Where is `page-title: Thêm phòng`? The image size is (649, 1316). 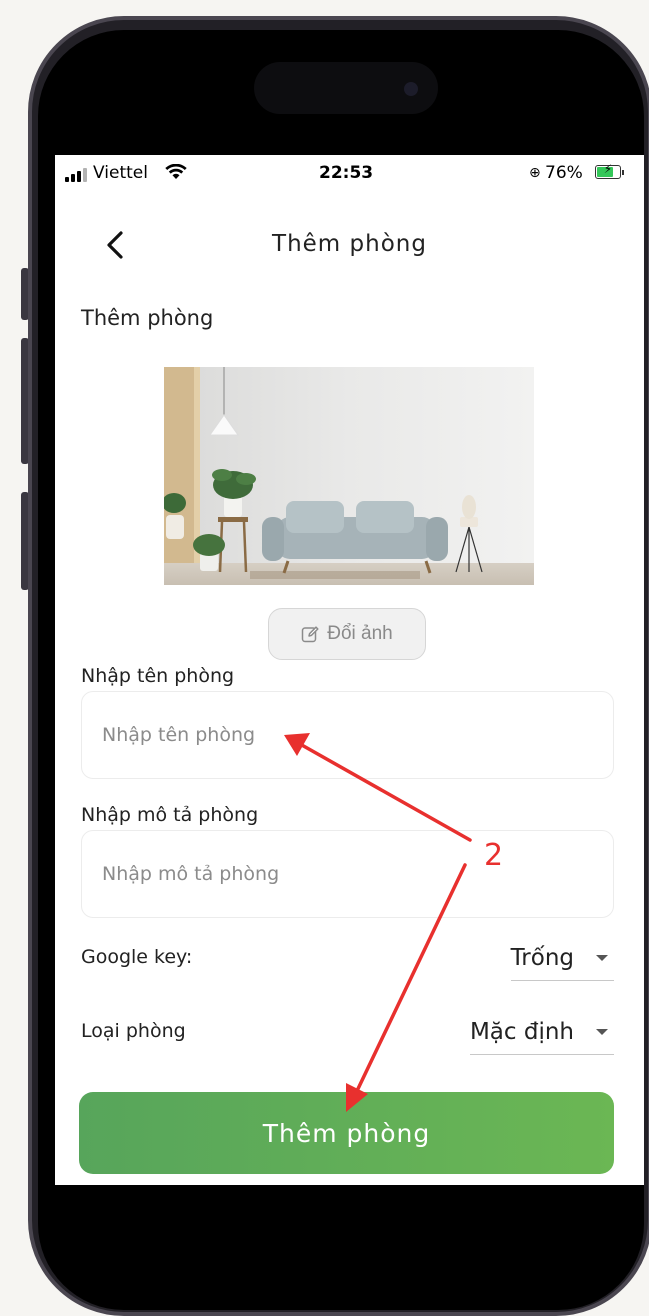
page-title: Thêm phòng is located at coordinates (349, 244).